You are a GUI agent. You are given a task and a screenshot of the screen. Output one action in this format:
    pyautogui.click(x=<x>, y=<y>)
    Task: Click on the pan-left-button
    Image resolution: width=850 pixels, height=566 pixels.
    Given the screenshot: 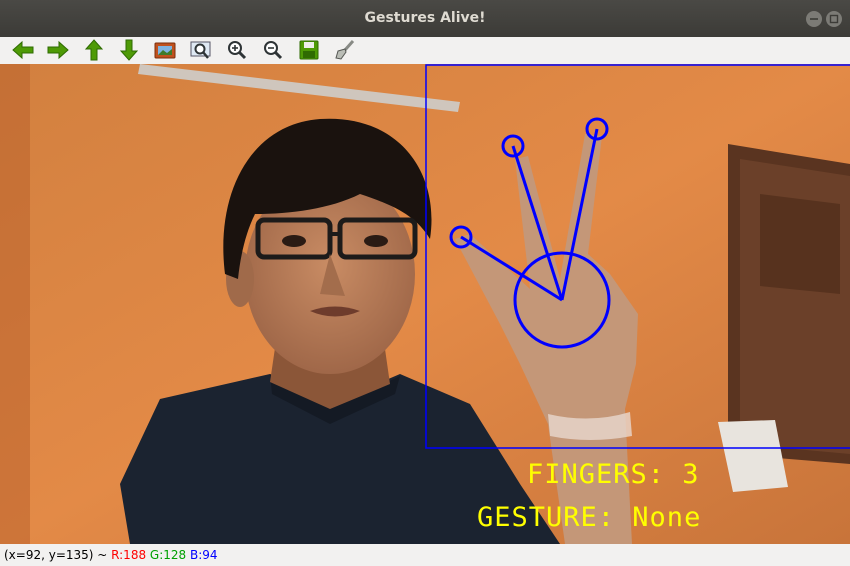 What is the action you would take?
    pyautogui.click(x=22, y=50)
    